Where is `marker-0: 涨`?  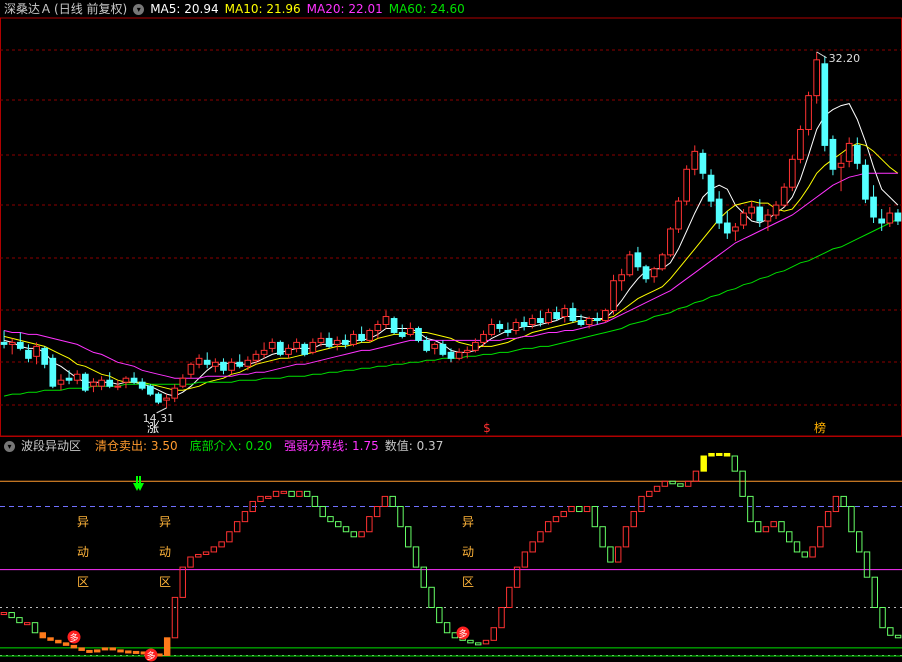 marker-0: 涨 is located at coordinates (153, 427).